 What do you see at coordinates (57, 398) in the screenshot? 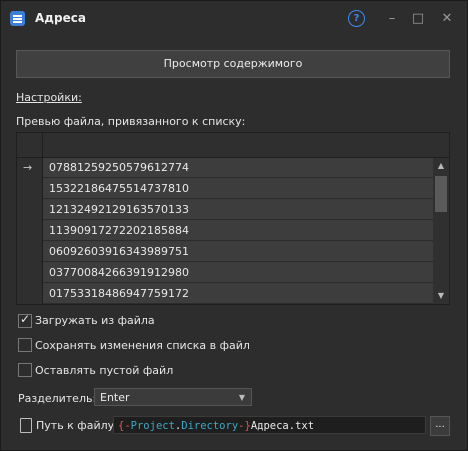
I see `separator-label: Разделитель:` at bounding box center [57, 398].